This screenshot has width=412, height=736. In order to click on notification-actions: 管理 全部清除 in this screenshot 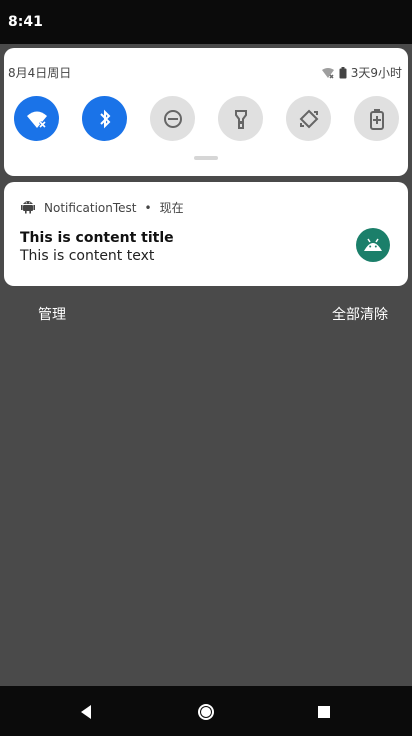, I will do `click(206, 312)`.